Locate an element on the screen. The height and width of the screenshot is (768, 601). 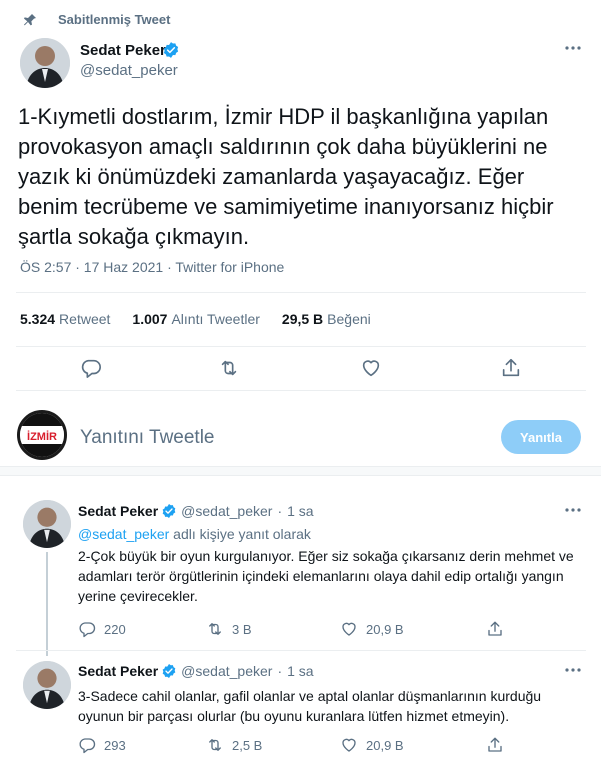
reply-input: Yanıtını Tweetle is located at coordinates (147, 438).